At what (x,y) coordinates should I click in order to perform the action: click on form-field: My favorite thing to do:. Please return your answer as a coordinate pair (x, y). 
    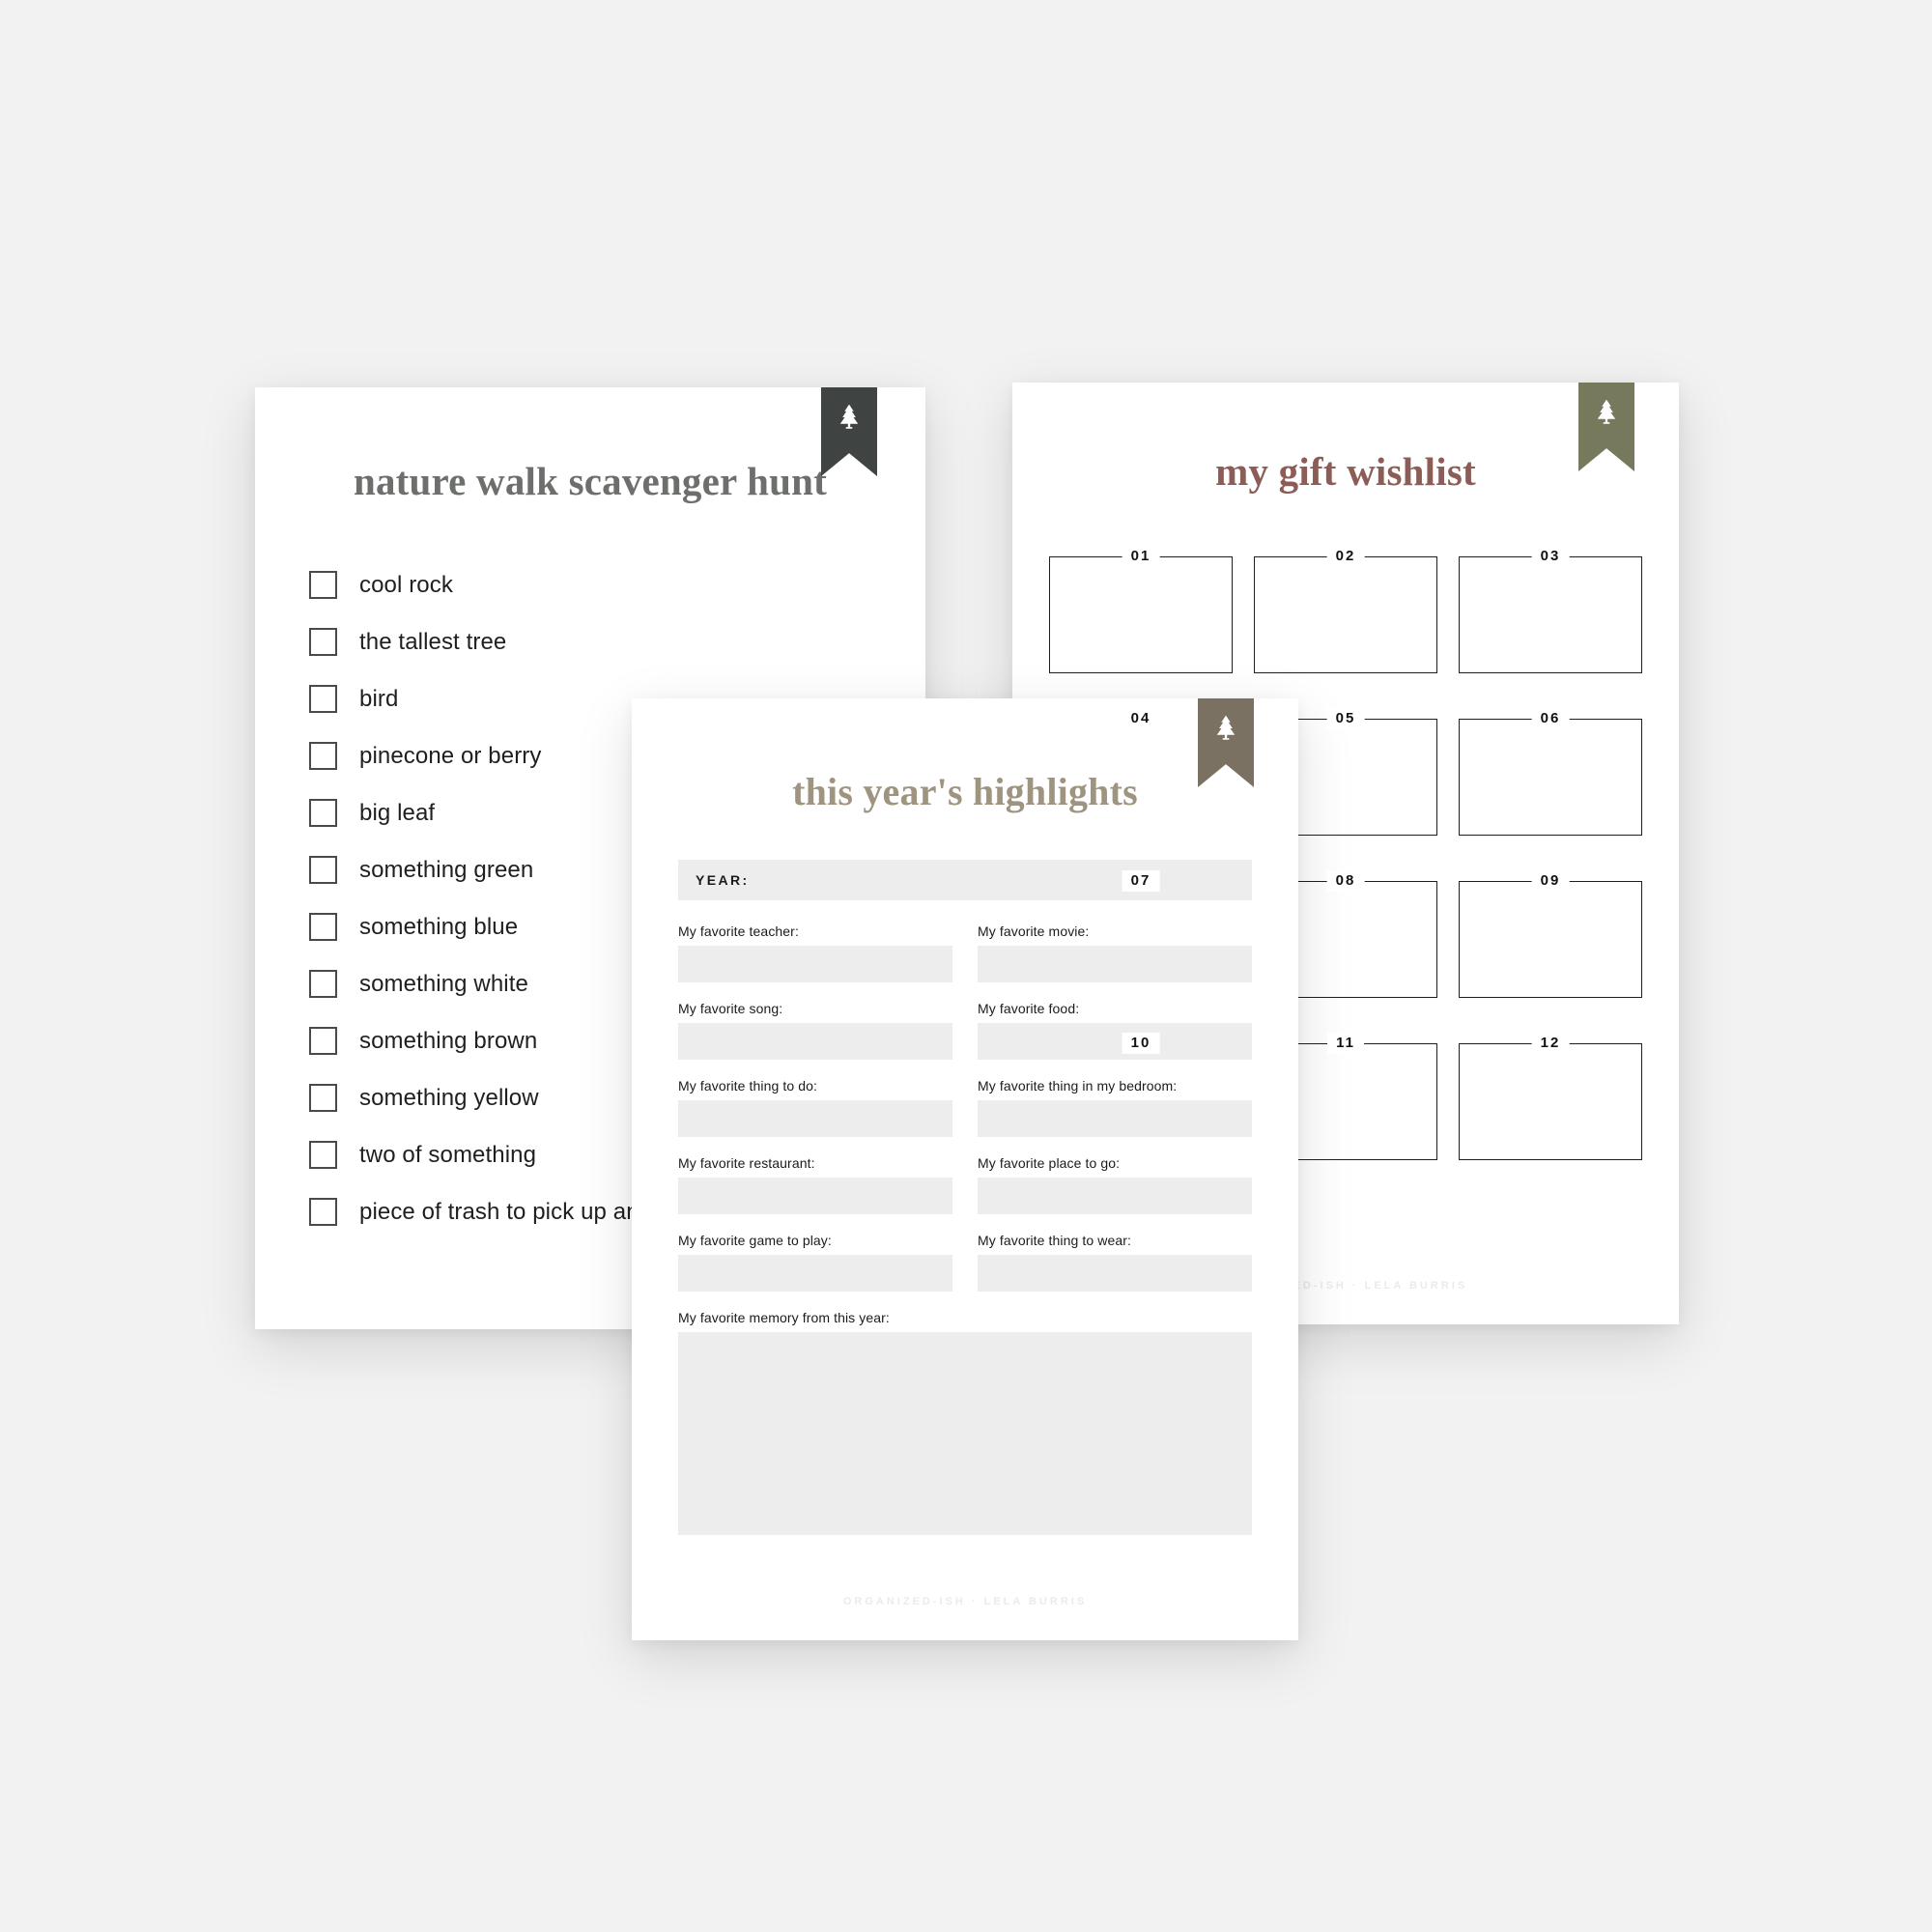
    Looking at the image, I should click on (815, 1107).